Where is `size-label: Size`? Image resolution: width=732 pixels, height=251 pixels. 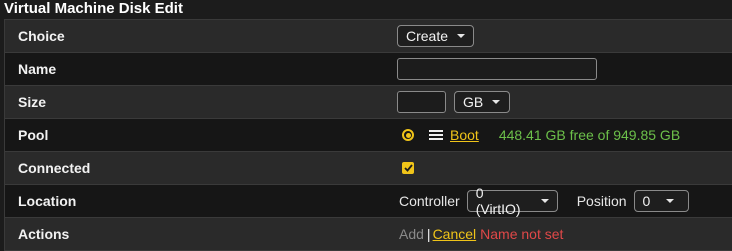 size-label: Size is located at coordinates (32, 102).